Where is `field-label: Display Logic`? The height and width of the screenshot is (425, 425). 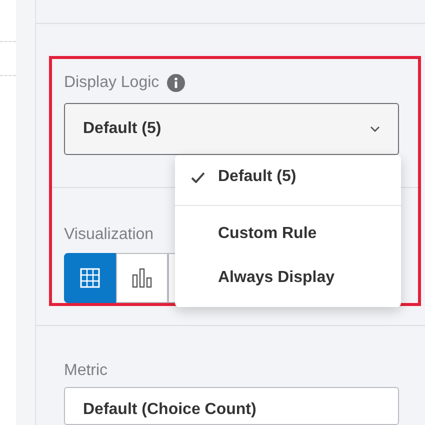 field-label: Display Logic is located at coordinates (112, 82).